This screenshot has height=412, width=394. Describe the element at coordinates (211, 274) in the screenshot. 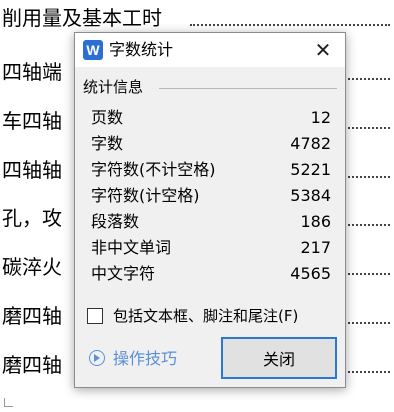

I see `stat-row-chinese-chars: 中文字符 4565` at that location.